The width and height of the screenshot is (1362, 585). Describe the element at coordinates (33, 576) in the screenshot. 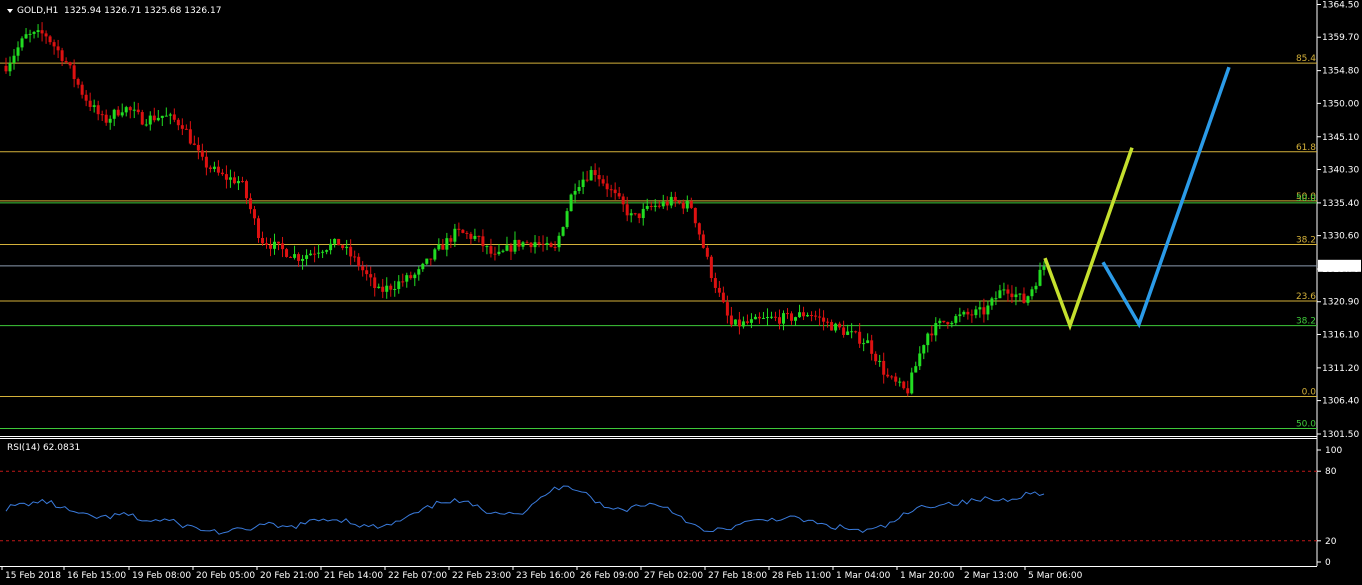

I see `time-tick-label: 15 Feb 2018` at that location.